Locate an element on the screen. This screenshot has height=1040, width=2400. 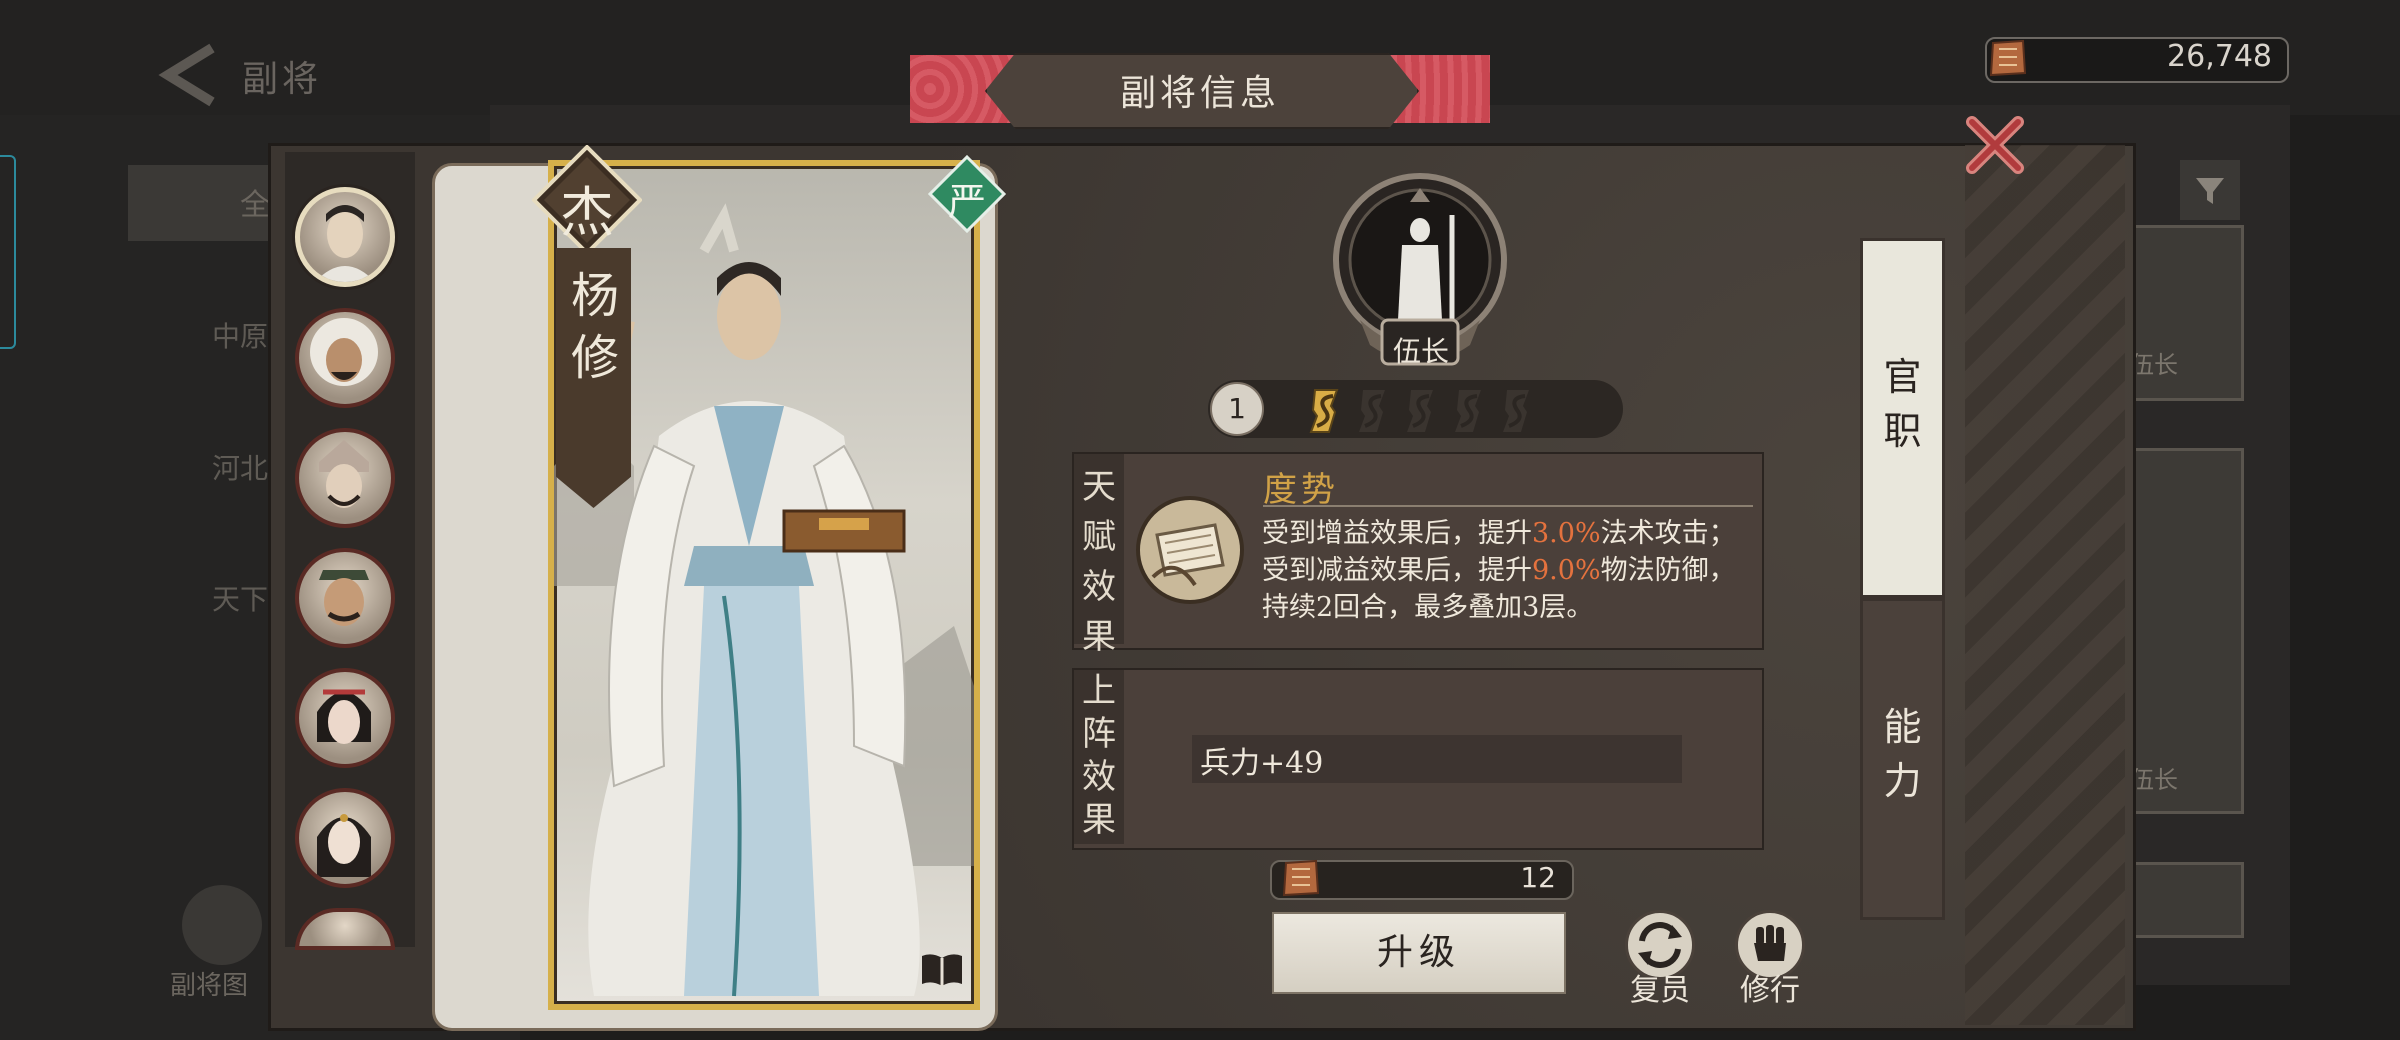
filter-icon is located at coordinates (2210, 190).